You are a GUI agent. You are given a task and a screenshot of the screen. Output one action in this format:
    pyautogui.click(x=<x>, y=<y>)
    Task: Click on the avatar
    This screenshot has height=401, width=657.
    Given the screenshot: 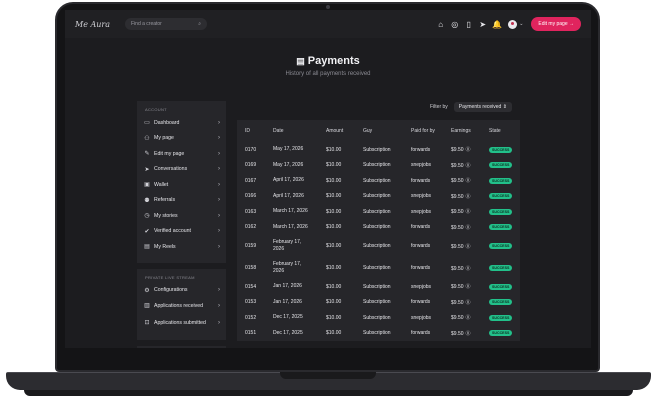 What is the action you would take?
    pyautogui.click(x=513, y=24)
    